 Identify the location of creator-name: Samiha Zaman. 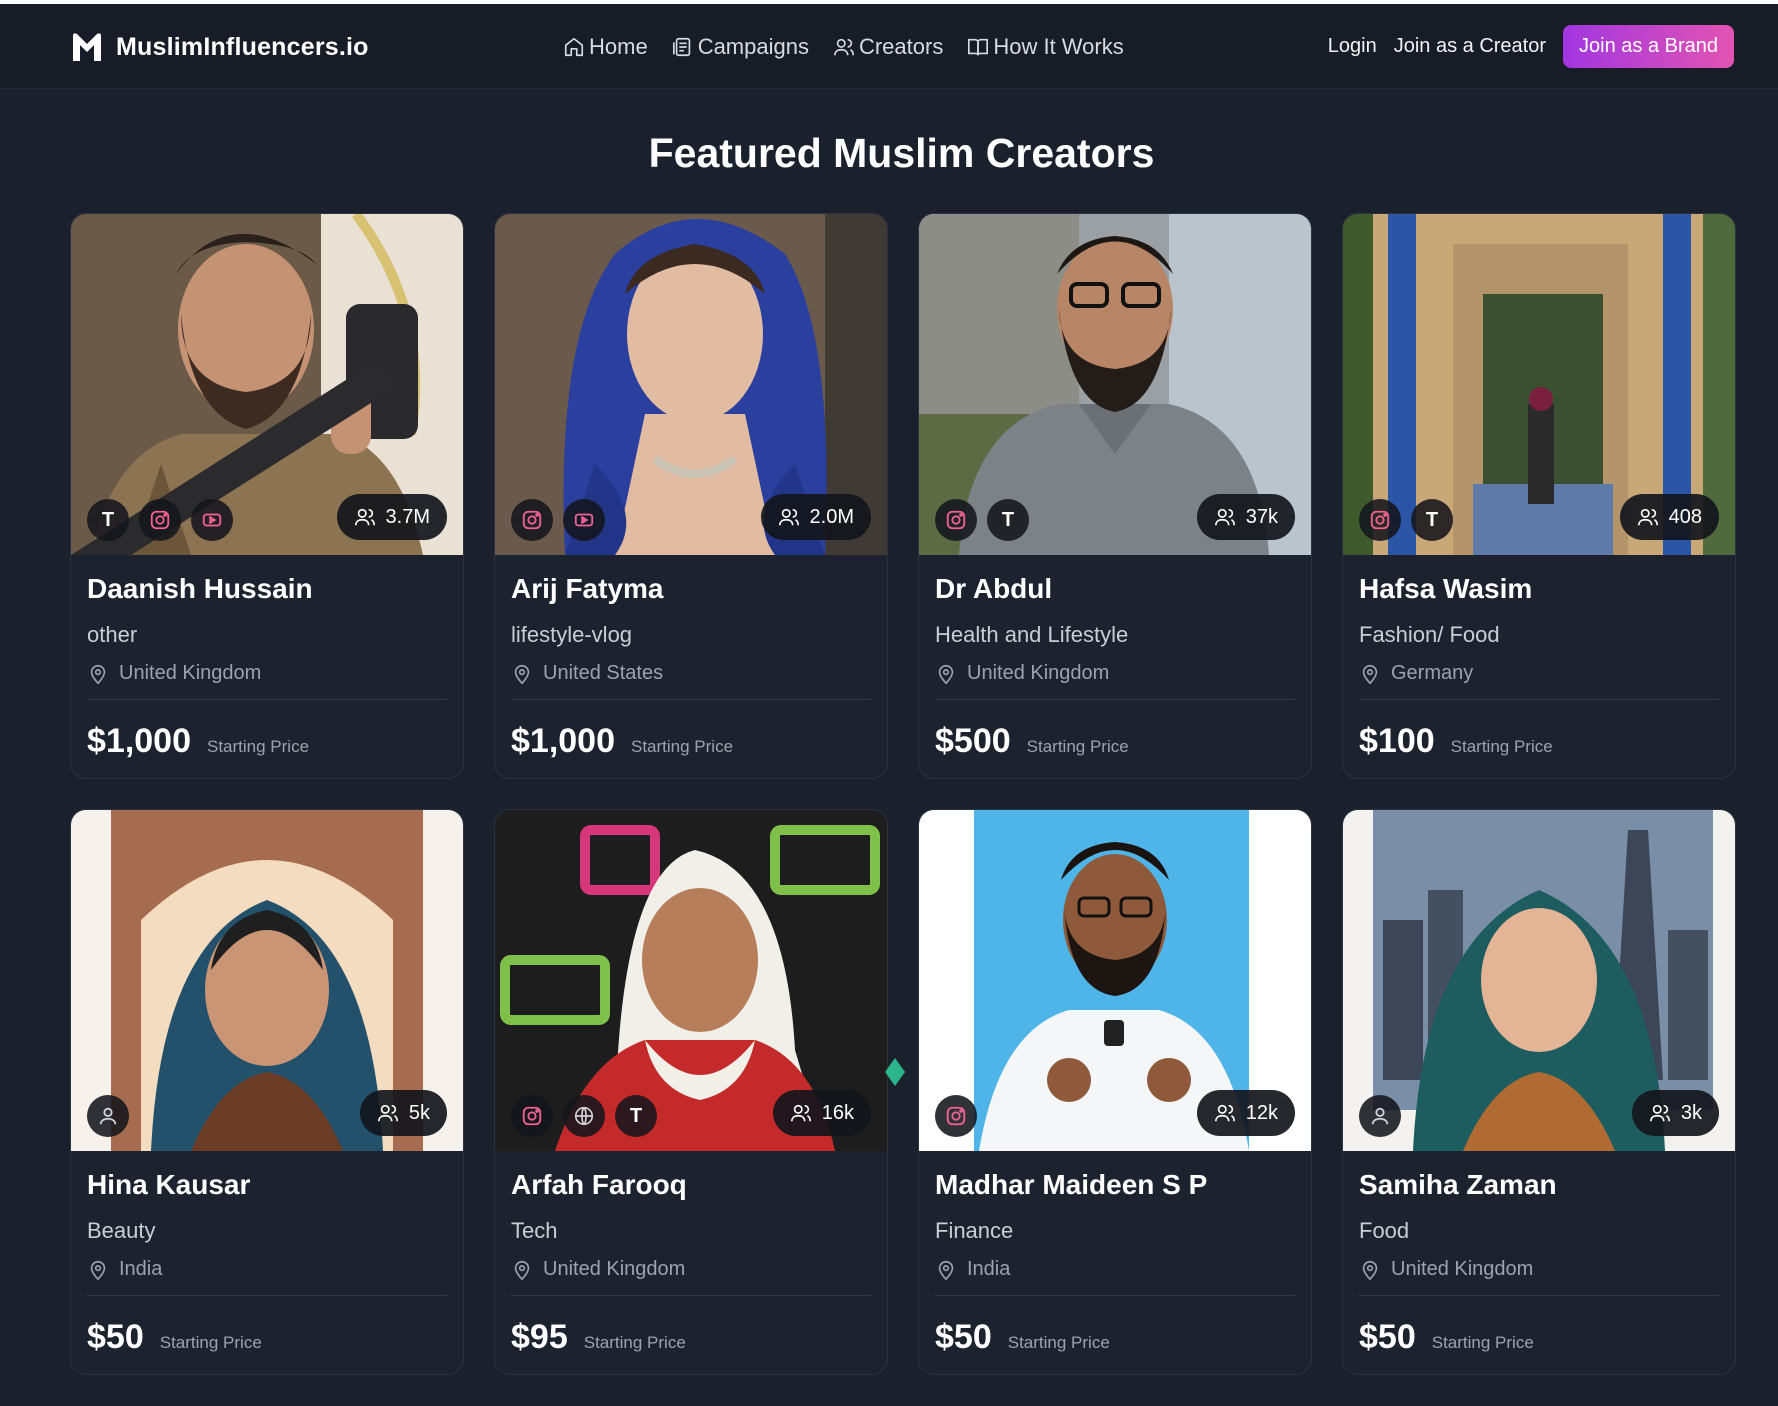
(1458, 1184).